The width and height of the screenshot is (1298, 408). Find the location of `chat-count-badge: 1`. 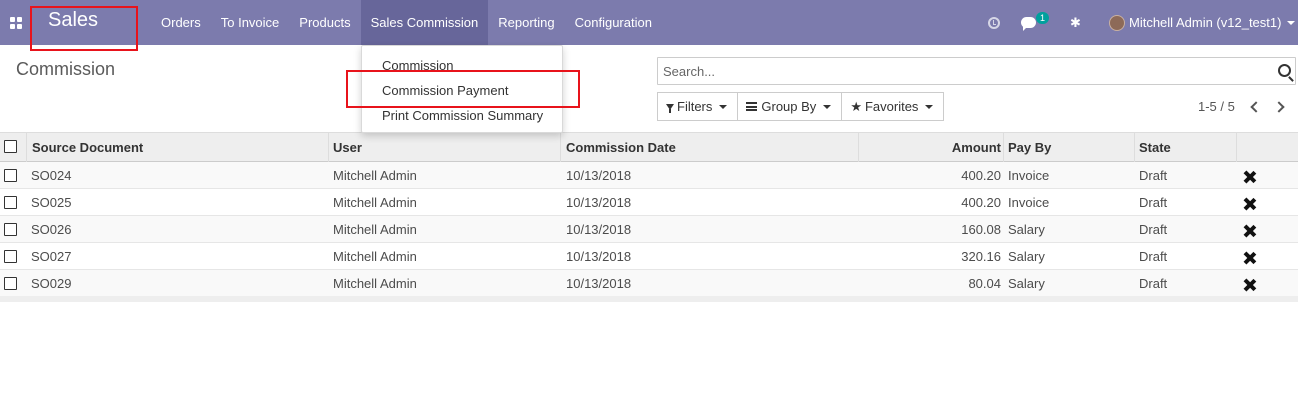

chat-count-badge: 1 is located at coordinates (1043, 18).